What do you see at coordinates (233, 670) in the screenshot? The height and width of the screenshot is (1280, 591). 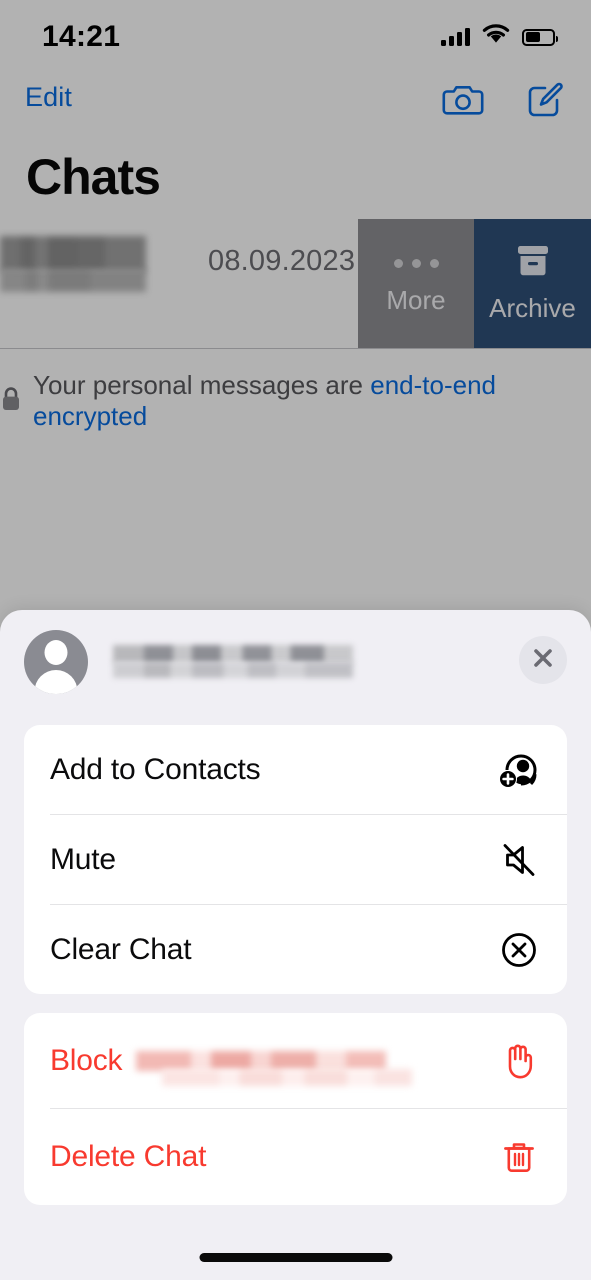 I see `contact-name-redacted-line2` at bounding box center [233, 670].